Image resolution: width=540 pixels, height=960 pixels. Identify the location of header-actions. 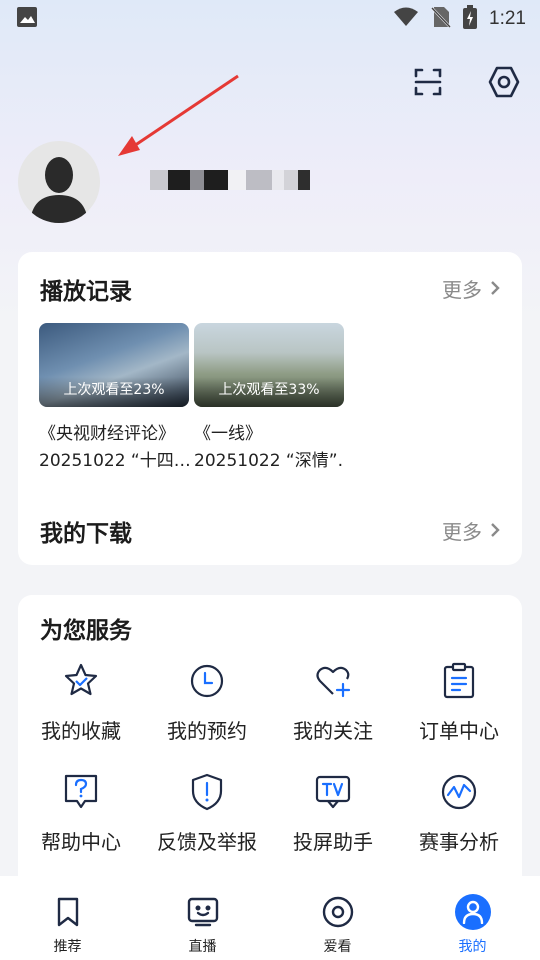
(466, 84).